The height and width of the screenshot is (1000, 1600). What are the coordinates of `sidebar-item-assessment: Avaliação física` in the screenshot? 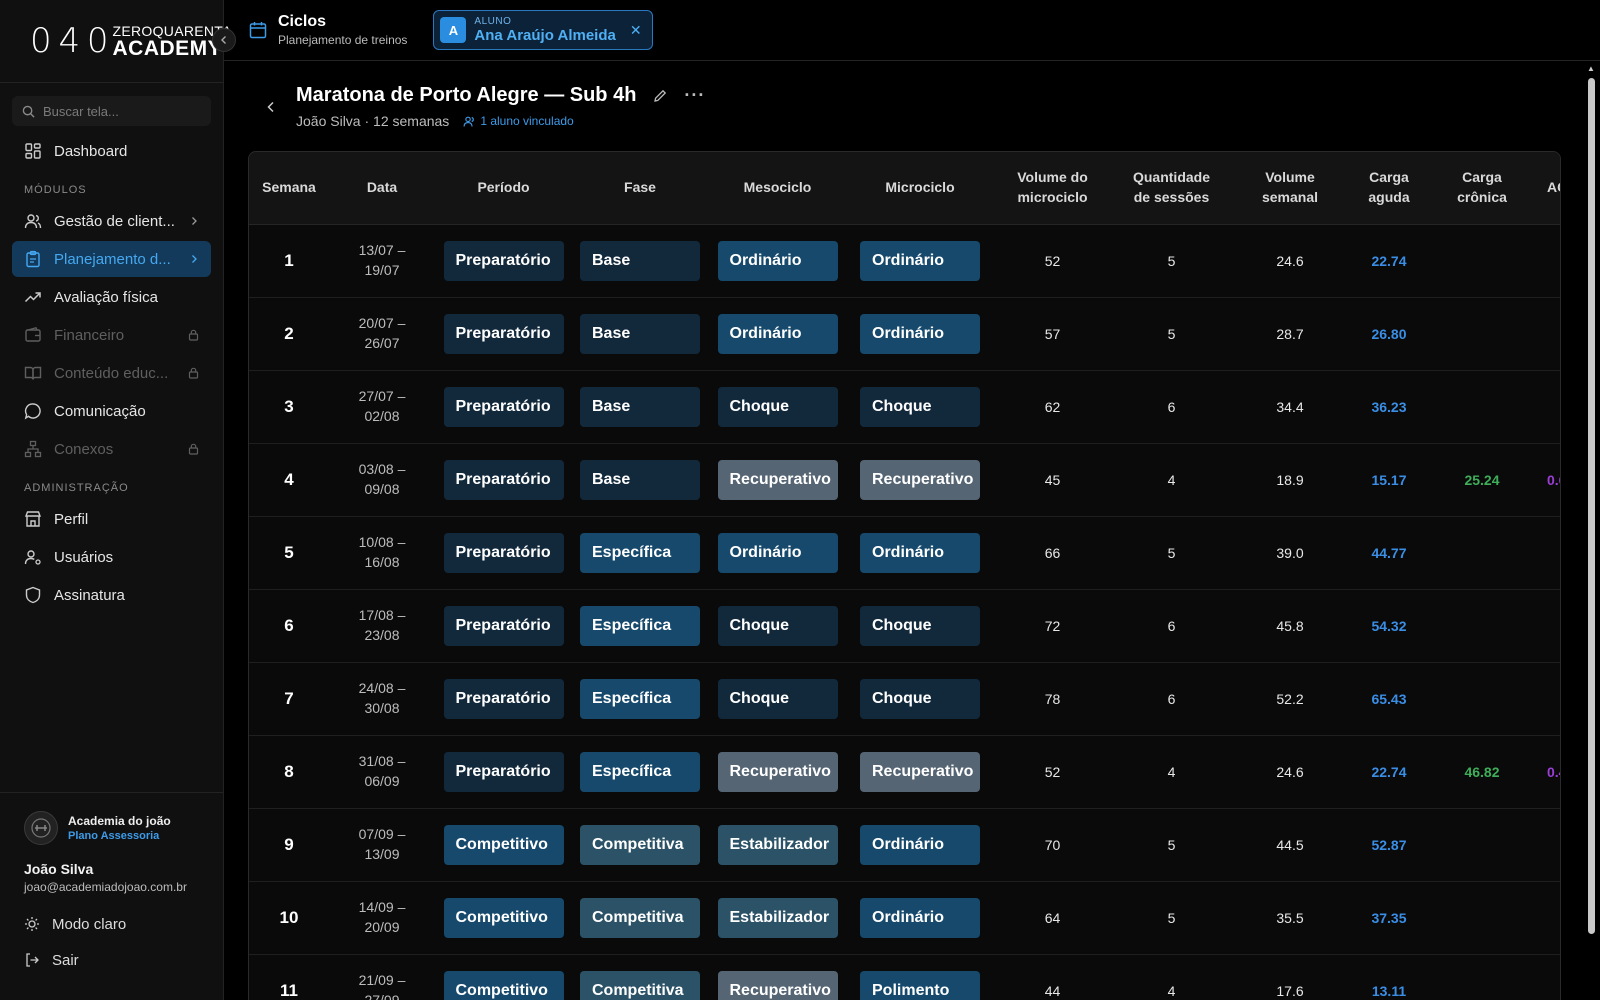 It's located at (111, 297).